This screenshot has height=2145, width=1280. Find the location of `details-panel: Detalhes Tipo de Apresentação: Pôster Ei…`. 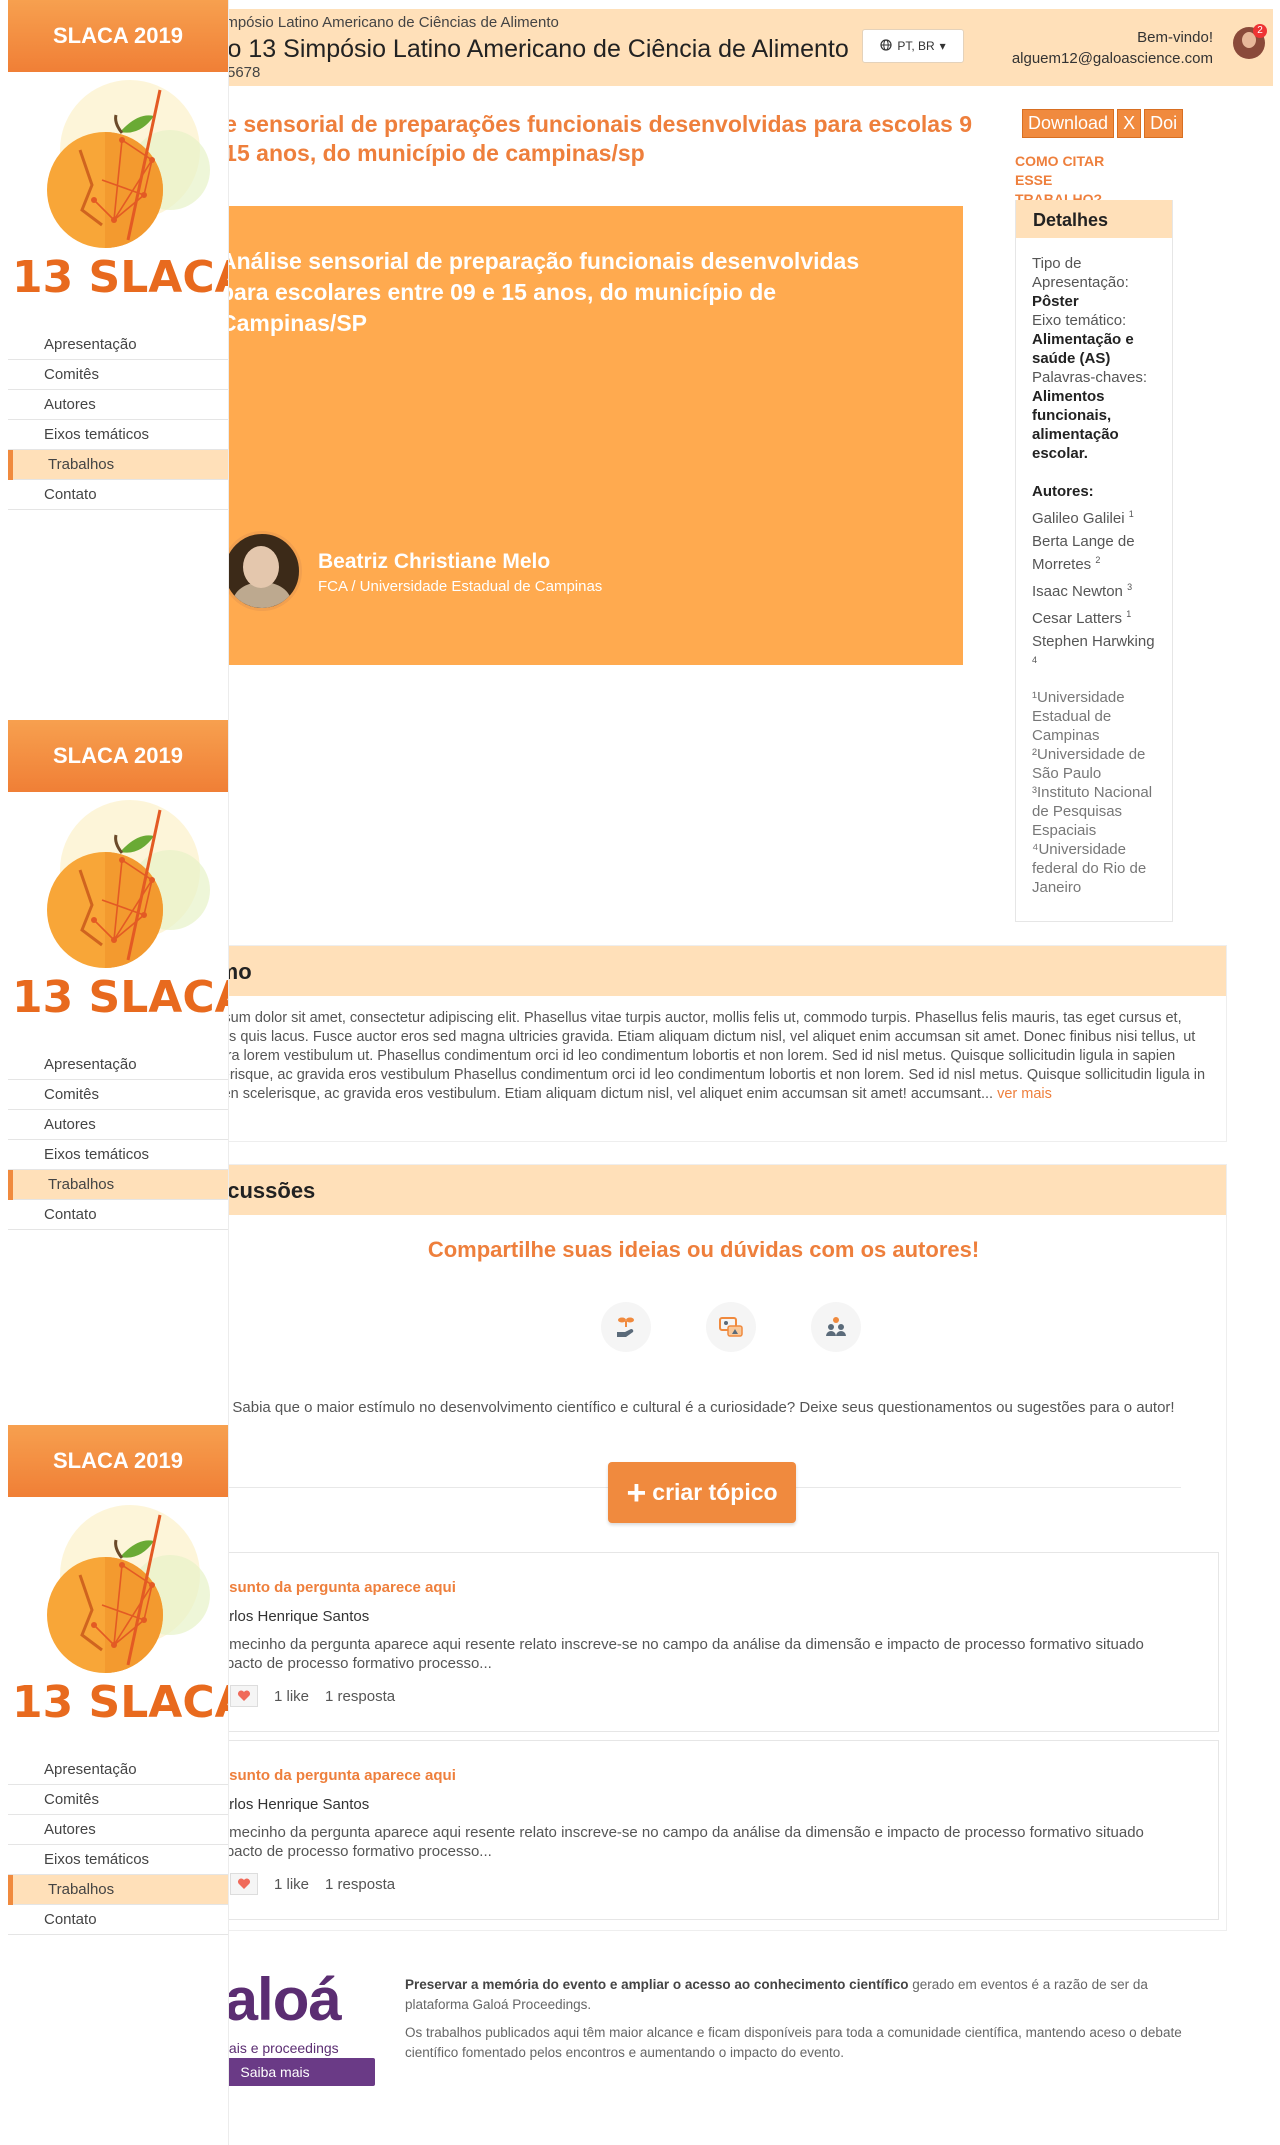

details-panel: Detalhes Tipo de Apresentação: Pôster Ei… is located at coordinates (1094, 561).